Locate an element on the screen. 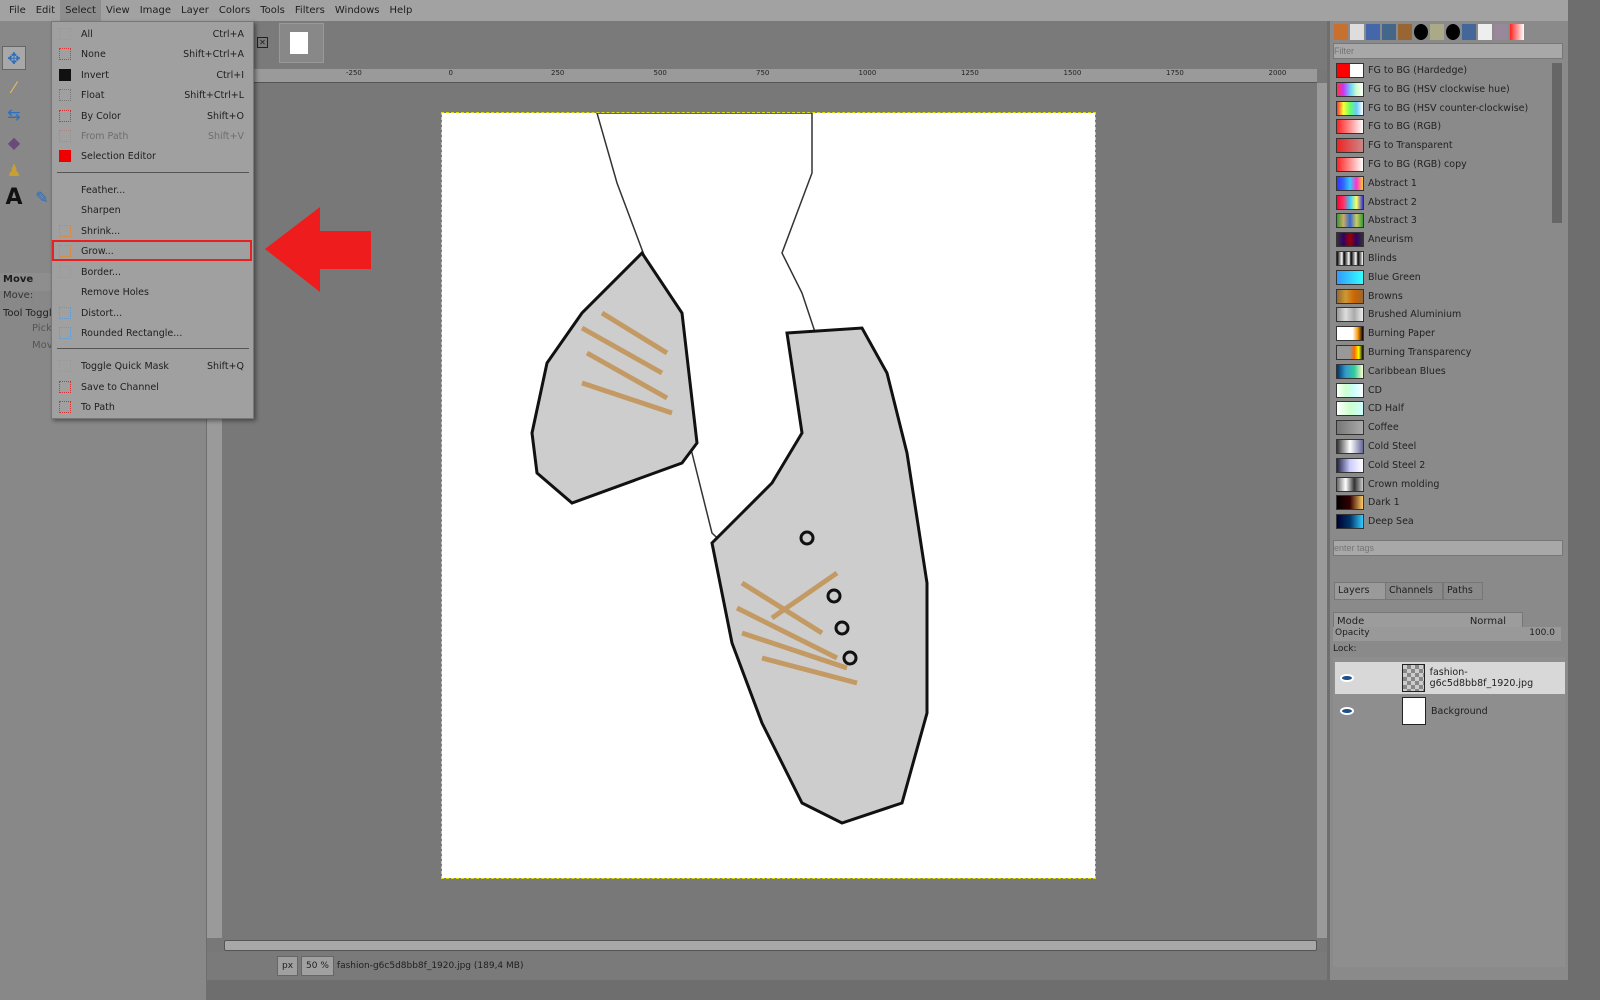 This screenshot has width=1600, height=1000. menu-item-invert: Invert Ctrl+I is located at coordinates (152, 75).